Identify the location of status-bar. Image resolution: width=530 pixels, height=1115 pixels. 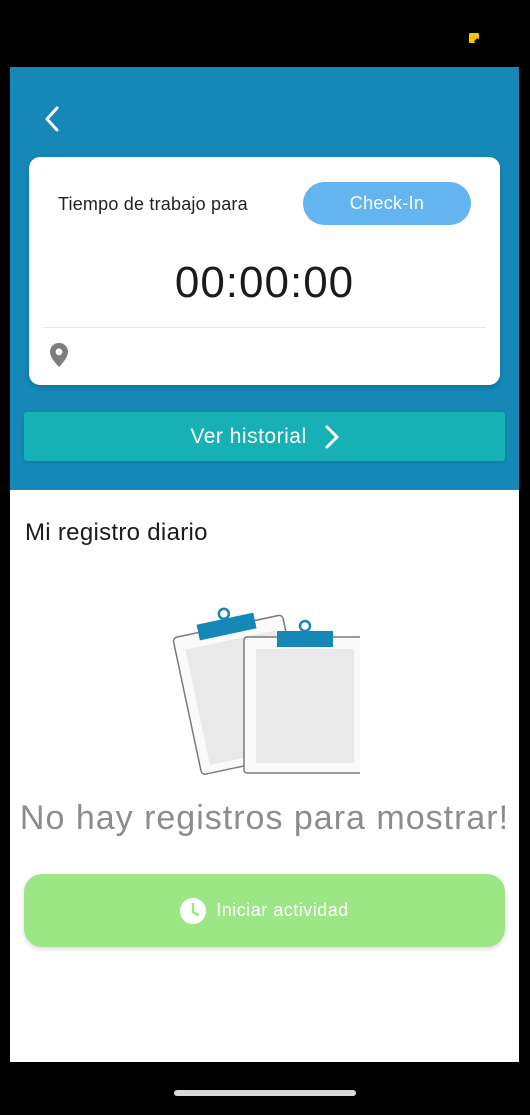
(265, 33).